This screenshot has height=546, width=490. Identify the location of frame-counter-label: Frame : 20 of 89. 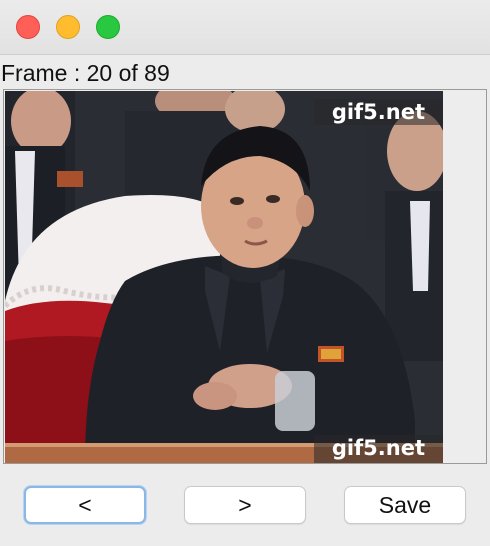
(85, 73).